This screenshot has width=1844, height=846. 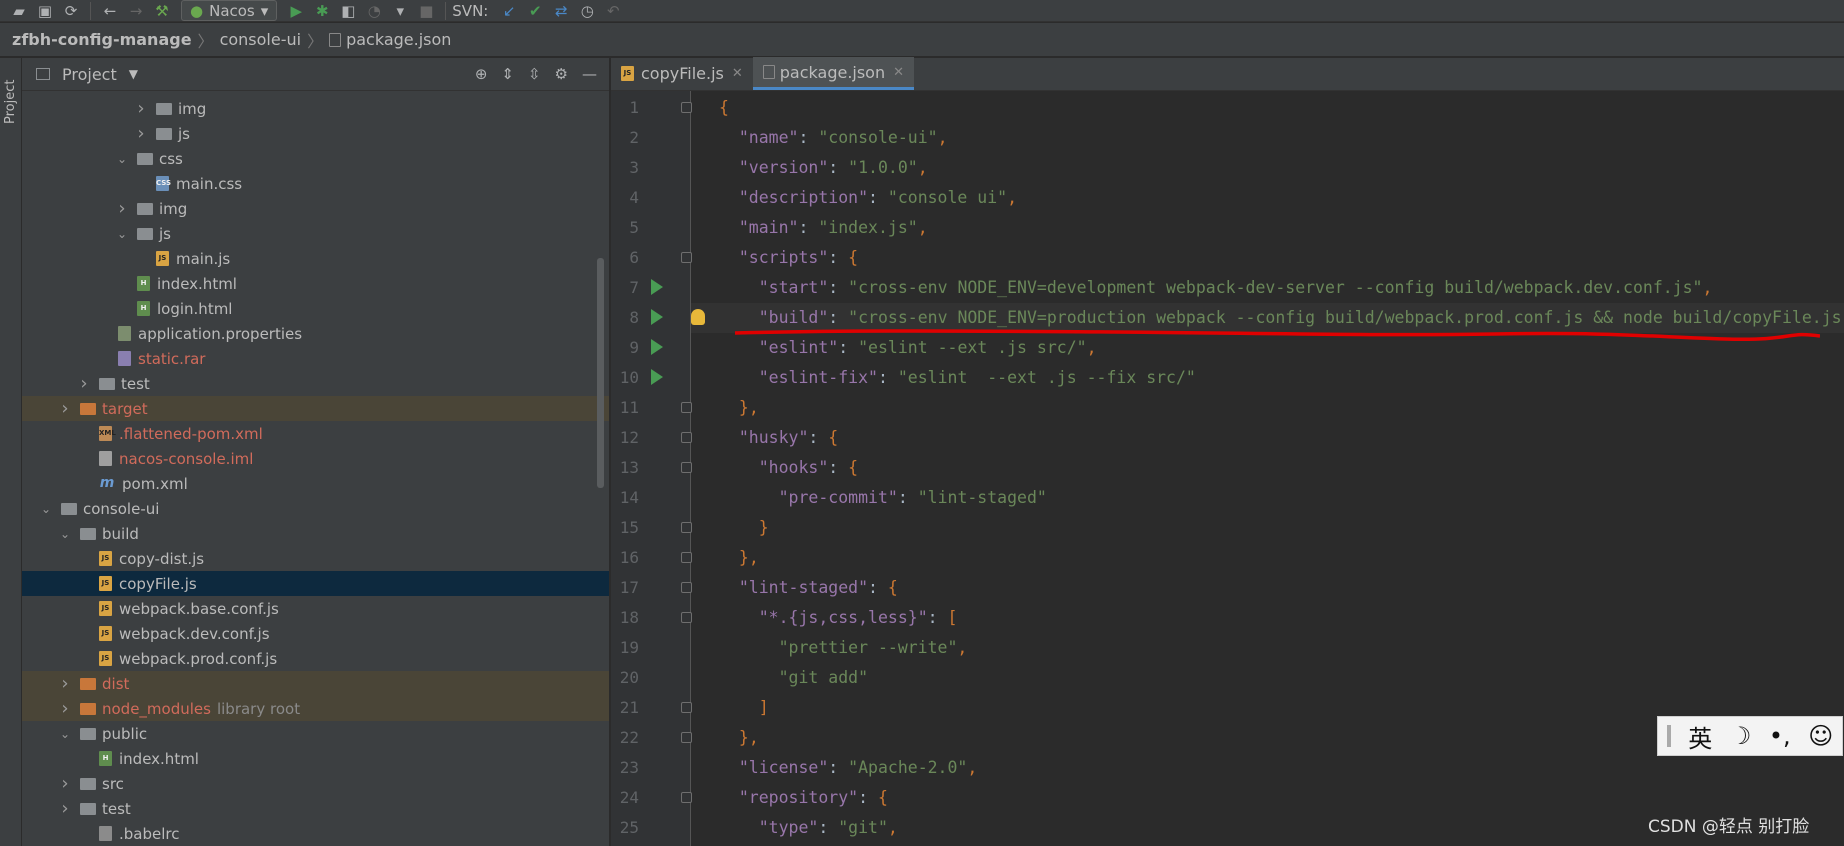 What do you see at coordinates (315, 733) in the screenshot?
I see `tree-item: ⌄ public` at bounding box center [315, 733].